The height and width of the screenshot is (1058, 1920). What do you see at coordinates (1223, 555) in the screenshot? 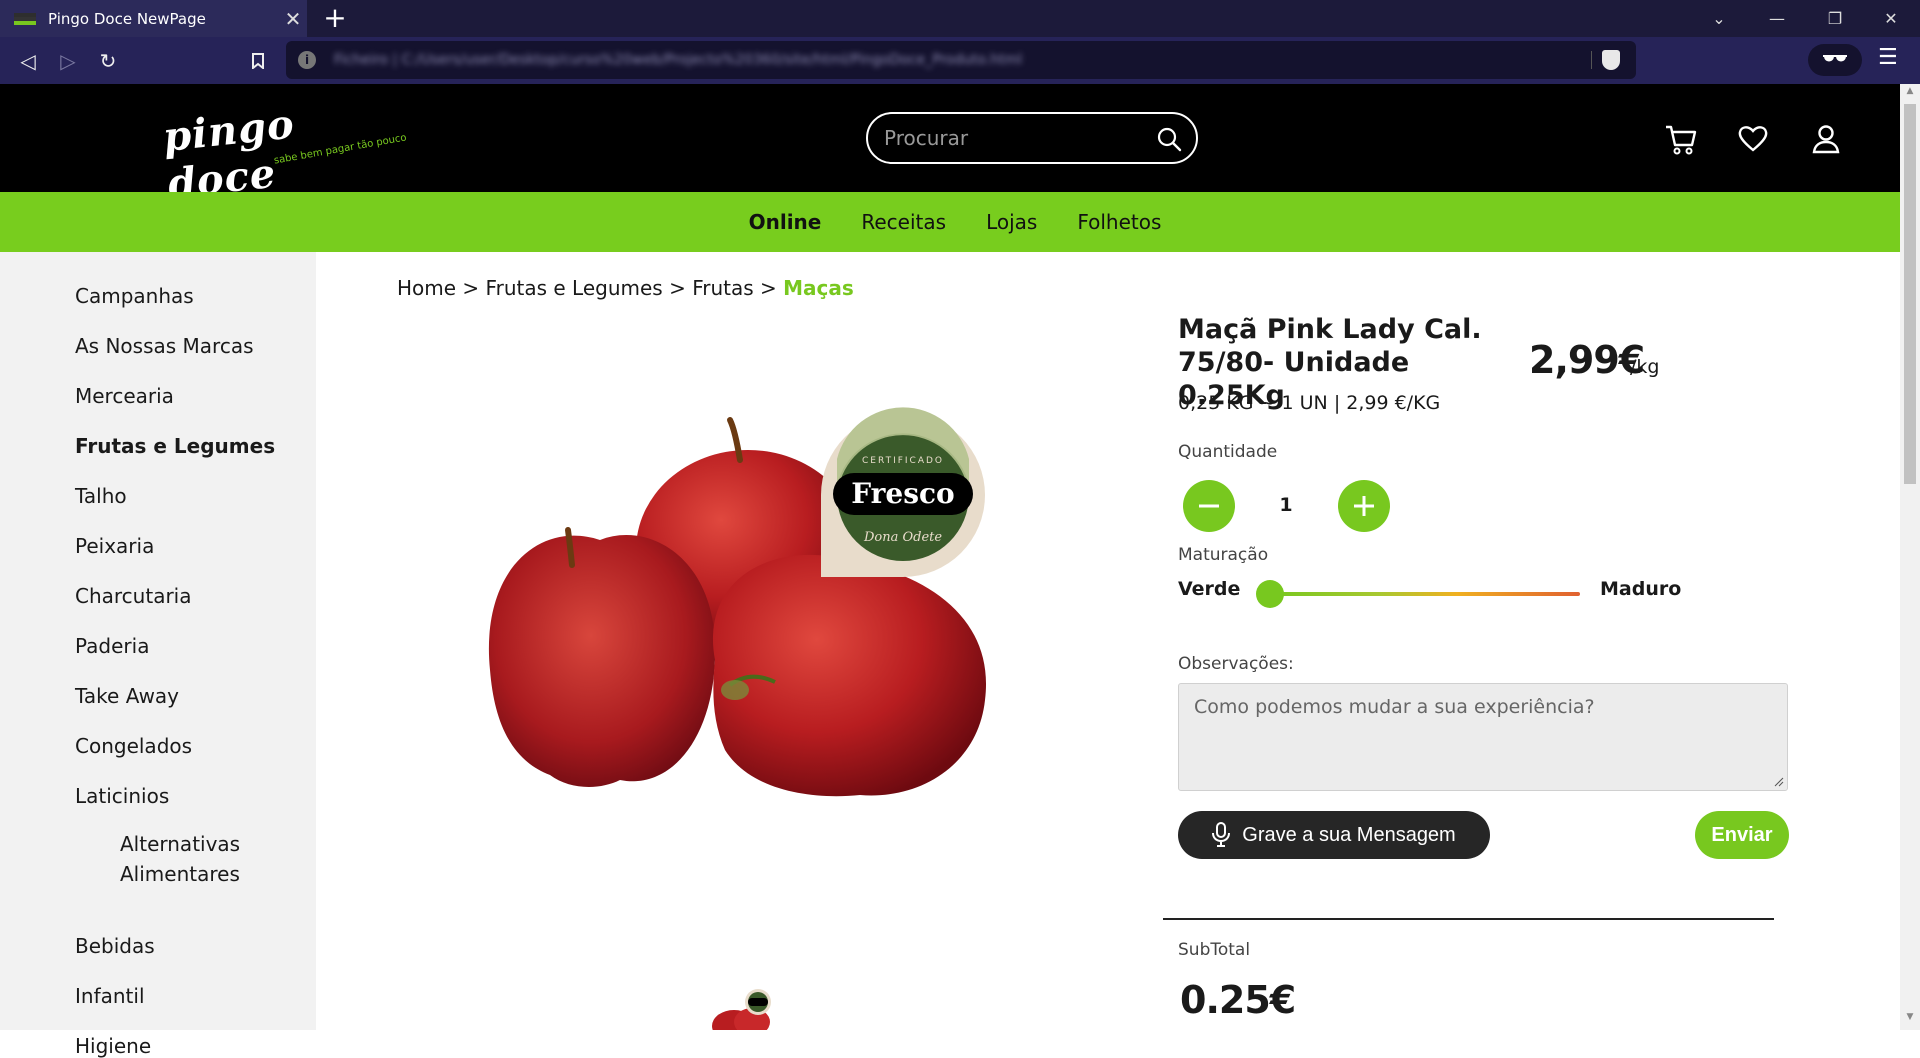
I see `maturation-label: Maturação` at bounding box center [1223, 555].